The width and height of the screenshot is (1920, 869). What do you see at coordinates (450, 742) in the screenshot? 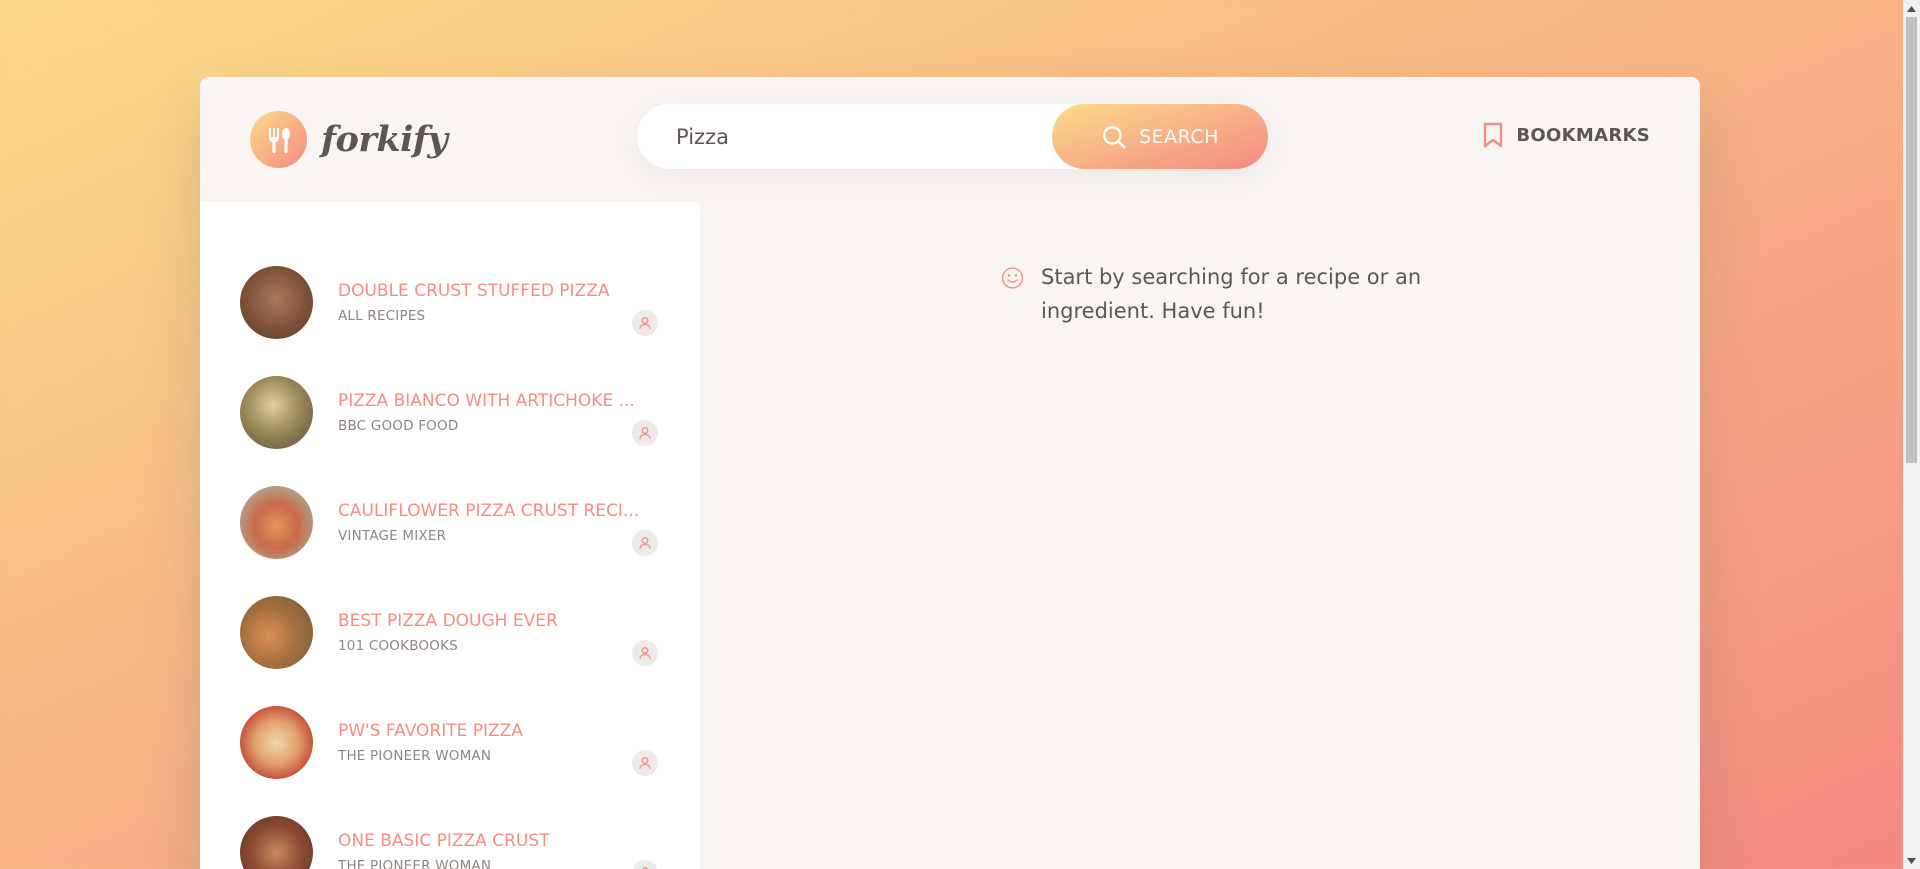
I see `result-item: PW'S FAVORITE PIZZA THE PIONEER WOMAN` at bounding box center [450, 742].